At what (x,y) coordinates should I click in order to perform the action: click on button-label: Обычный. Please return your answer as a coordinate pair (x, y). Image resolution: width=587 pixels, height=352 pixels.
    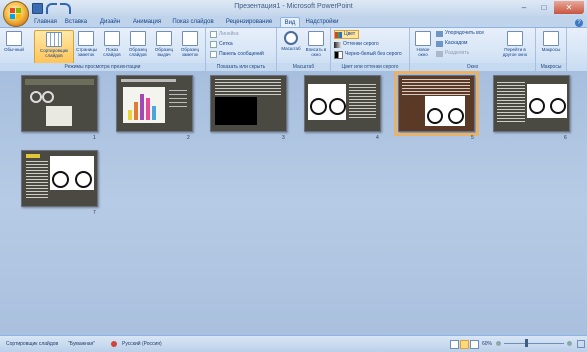
    Looking at the image, I should click on (14, 49).